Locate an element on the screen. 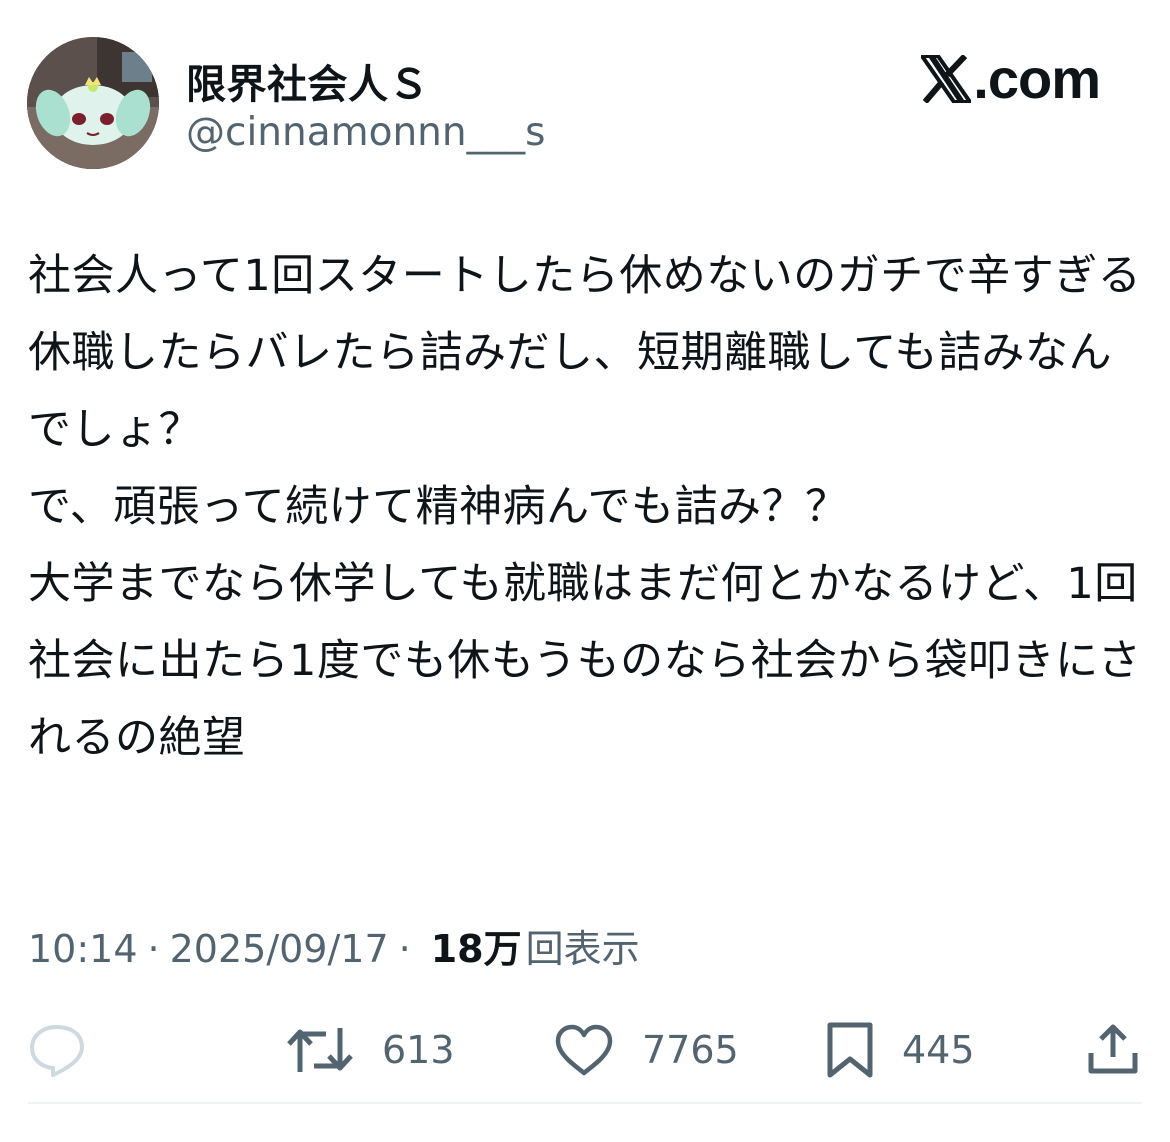 The image size is (1170, 1142). tweet-time: 10:14 is located at coordinates (83, 949).